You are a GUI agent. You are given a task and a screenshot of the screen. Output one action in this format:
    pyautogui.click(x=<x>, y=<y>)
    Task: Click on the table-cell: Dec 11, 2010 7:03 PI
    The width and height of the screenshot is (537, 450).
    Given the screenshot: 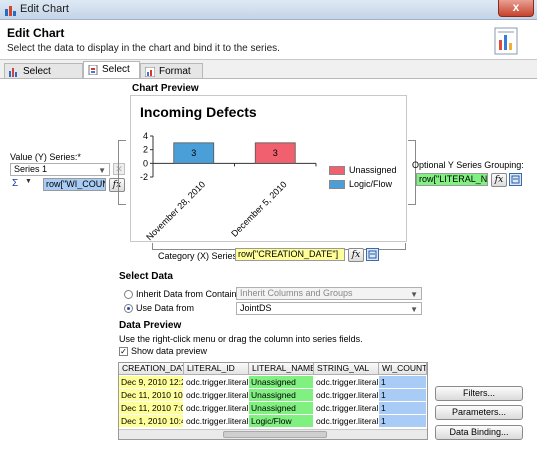 What is the action you would take?
    pyautogui.click(x=151, y=408)
    